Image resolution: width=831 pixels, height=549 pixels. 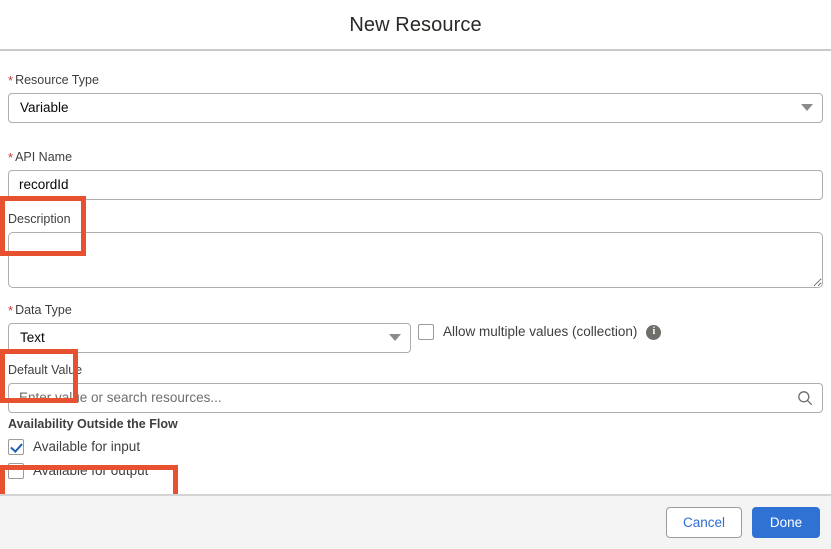 I want to click on field-api-name: * API Name recordId, so click(x=415, y=175).